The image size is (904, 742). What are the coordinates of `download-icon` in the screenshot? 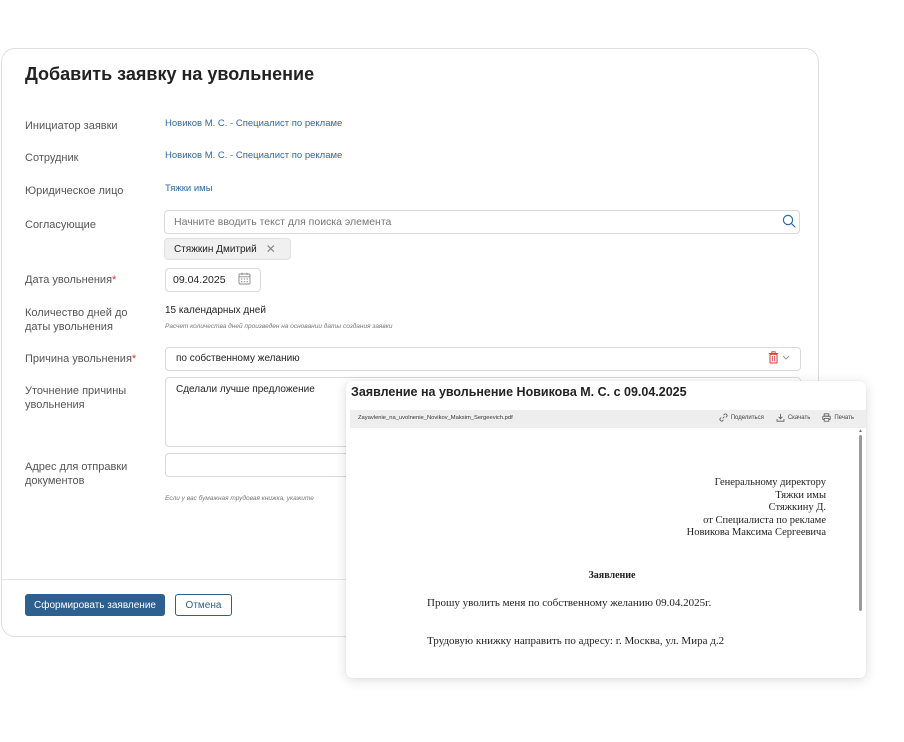 It's located at (780, 417).